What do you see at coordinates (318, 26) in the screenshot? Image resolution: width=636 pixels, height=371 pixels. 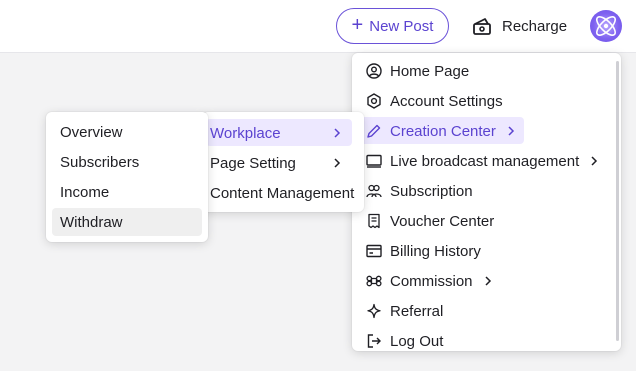 I see `top-bar: + New Post Recharge` at bounding box center [318, 26].